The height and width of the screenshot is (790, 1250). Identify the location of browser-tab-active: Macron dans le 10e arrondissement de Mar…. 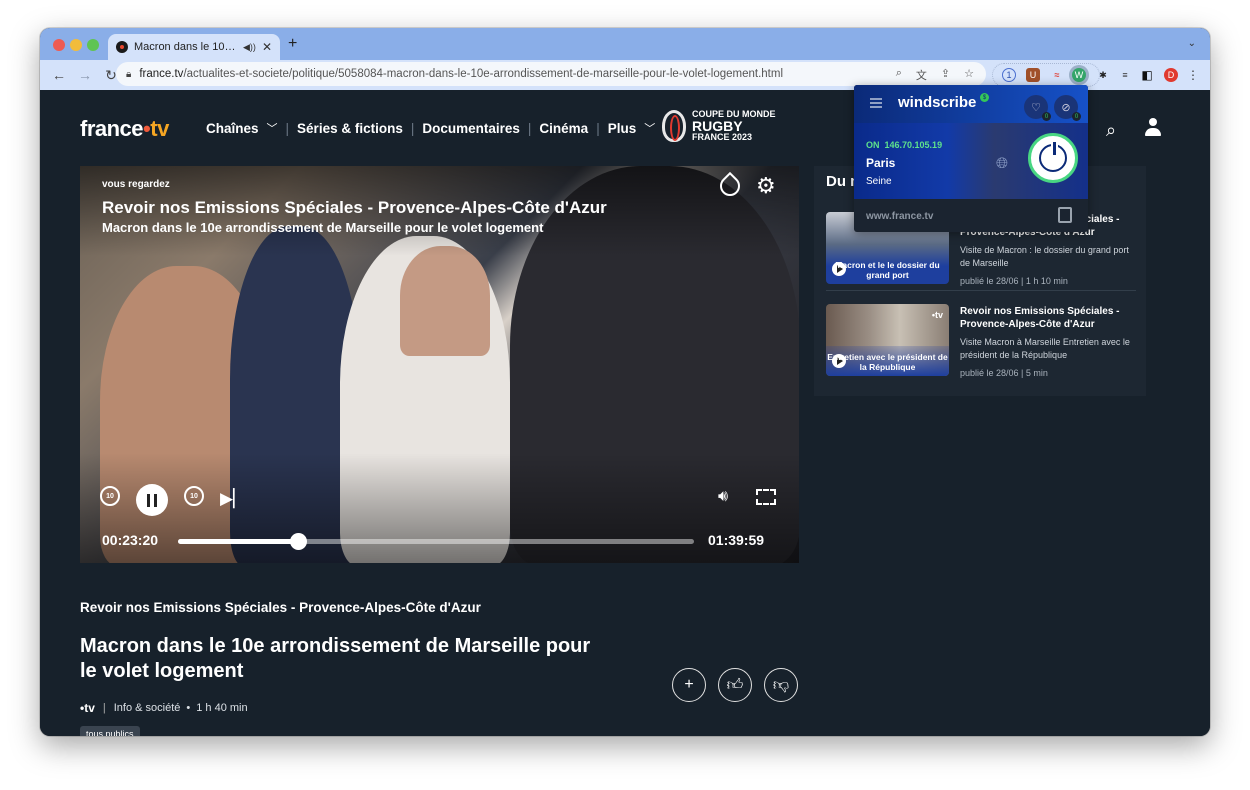
(194, 47).